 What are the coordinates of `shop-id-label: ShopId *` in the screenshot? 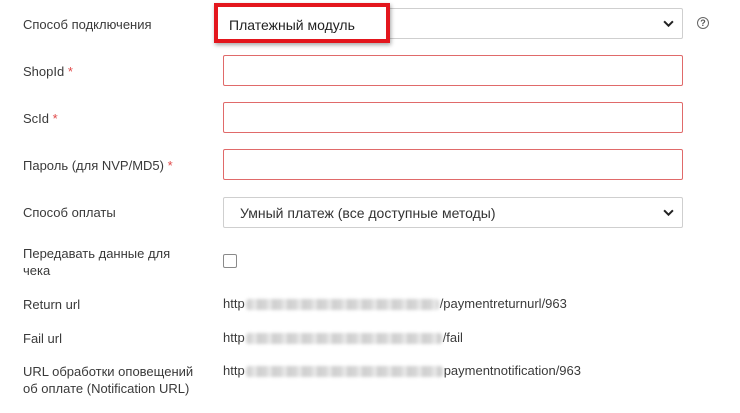 It's located at (48, 71).